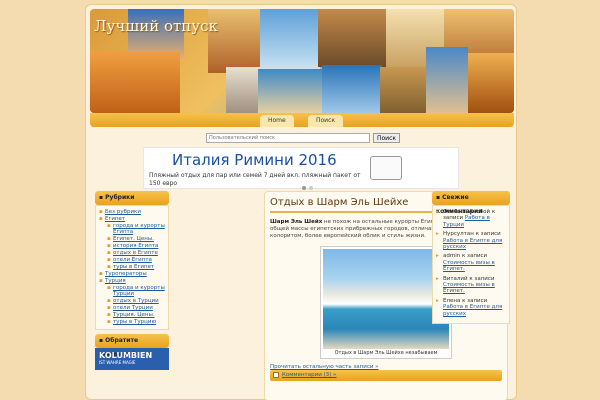 This screenshot has height=400, width=600. What do you see at coordinates (254, 160) in the screenshot?
I see `ad-headline: Италия Римини 2016` at bounding box center [254, 160].